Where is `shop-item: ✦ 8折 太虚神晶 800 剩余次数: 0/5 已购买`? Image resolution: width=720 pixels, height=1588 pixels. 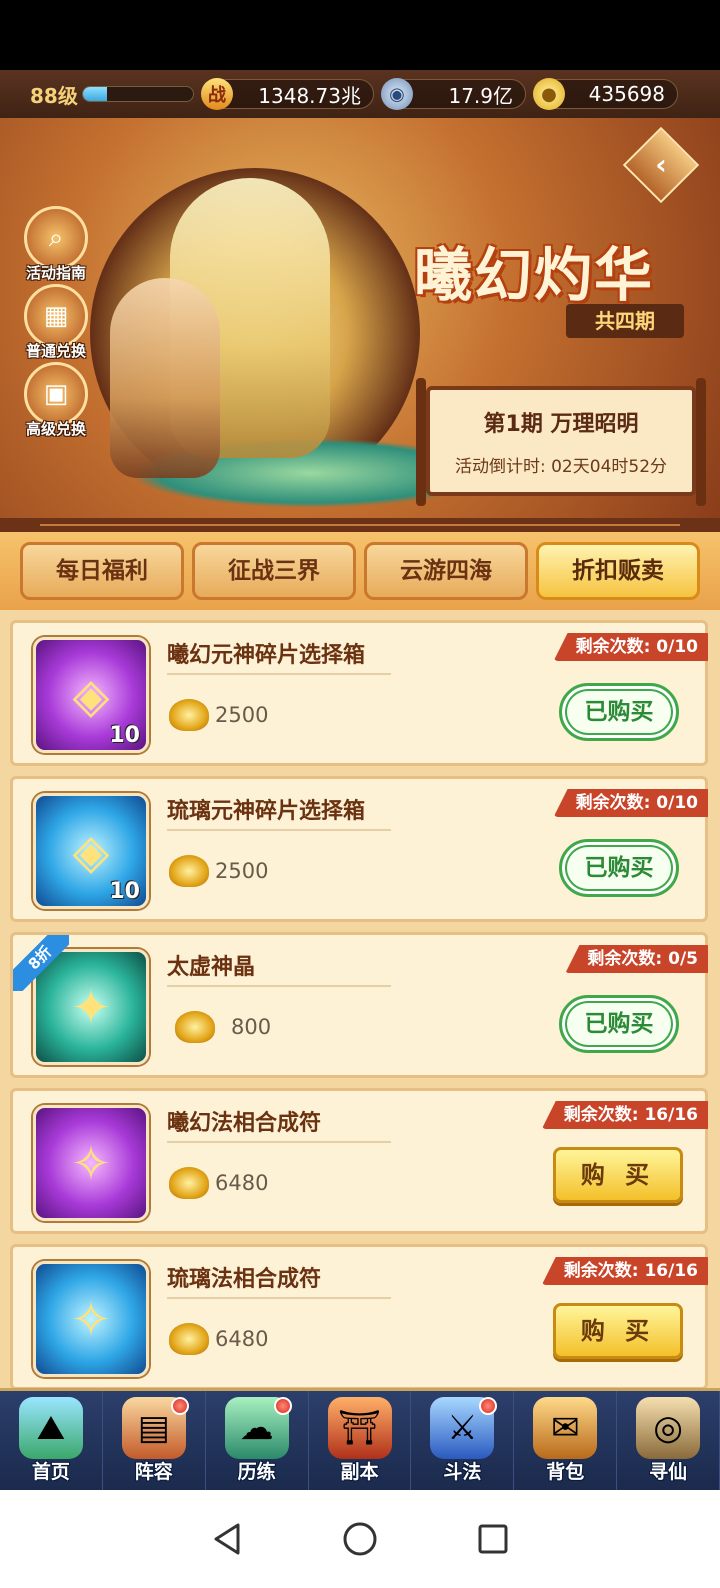
shop-item: ✦ 8折 太虚神晶 800 剩余次数: 0/5 已购买 is located at coordinates (359, 1005).